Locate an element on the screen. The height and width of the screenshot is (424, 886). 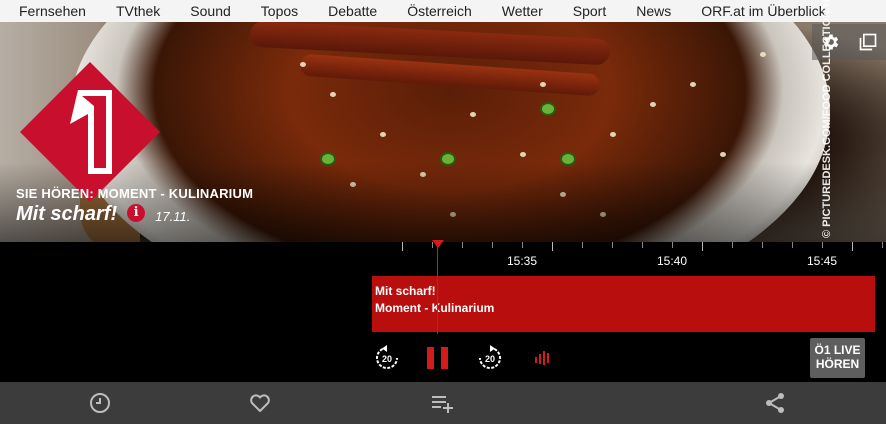
nav-link-news: News is located at coordinates (653, 11).